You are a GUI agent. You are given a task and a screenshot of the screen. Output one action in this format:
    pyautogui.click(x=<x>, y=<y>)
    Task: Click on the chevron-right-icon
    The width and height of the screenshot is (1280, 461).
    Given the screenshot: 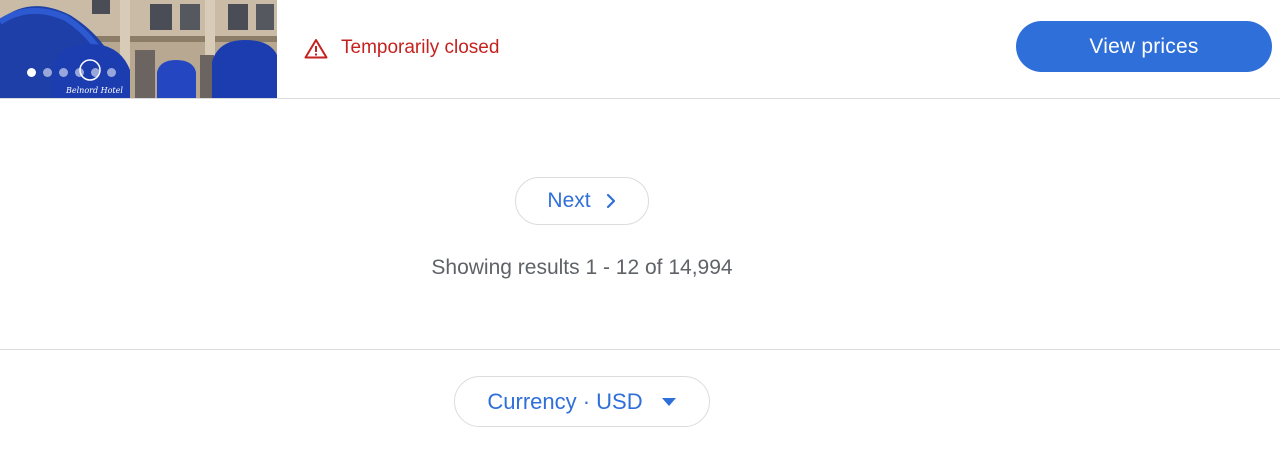 What is the action you would take?
    pyautogui.click(x=611, y=201)
    